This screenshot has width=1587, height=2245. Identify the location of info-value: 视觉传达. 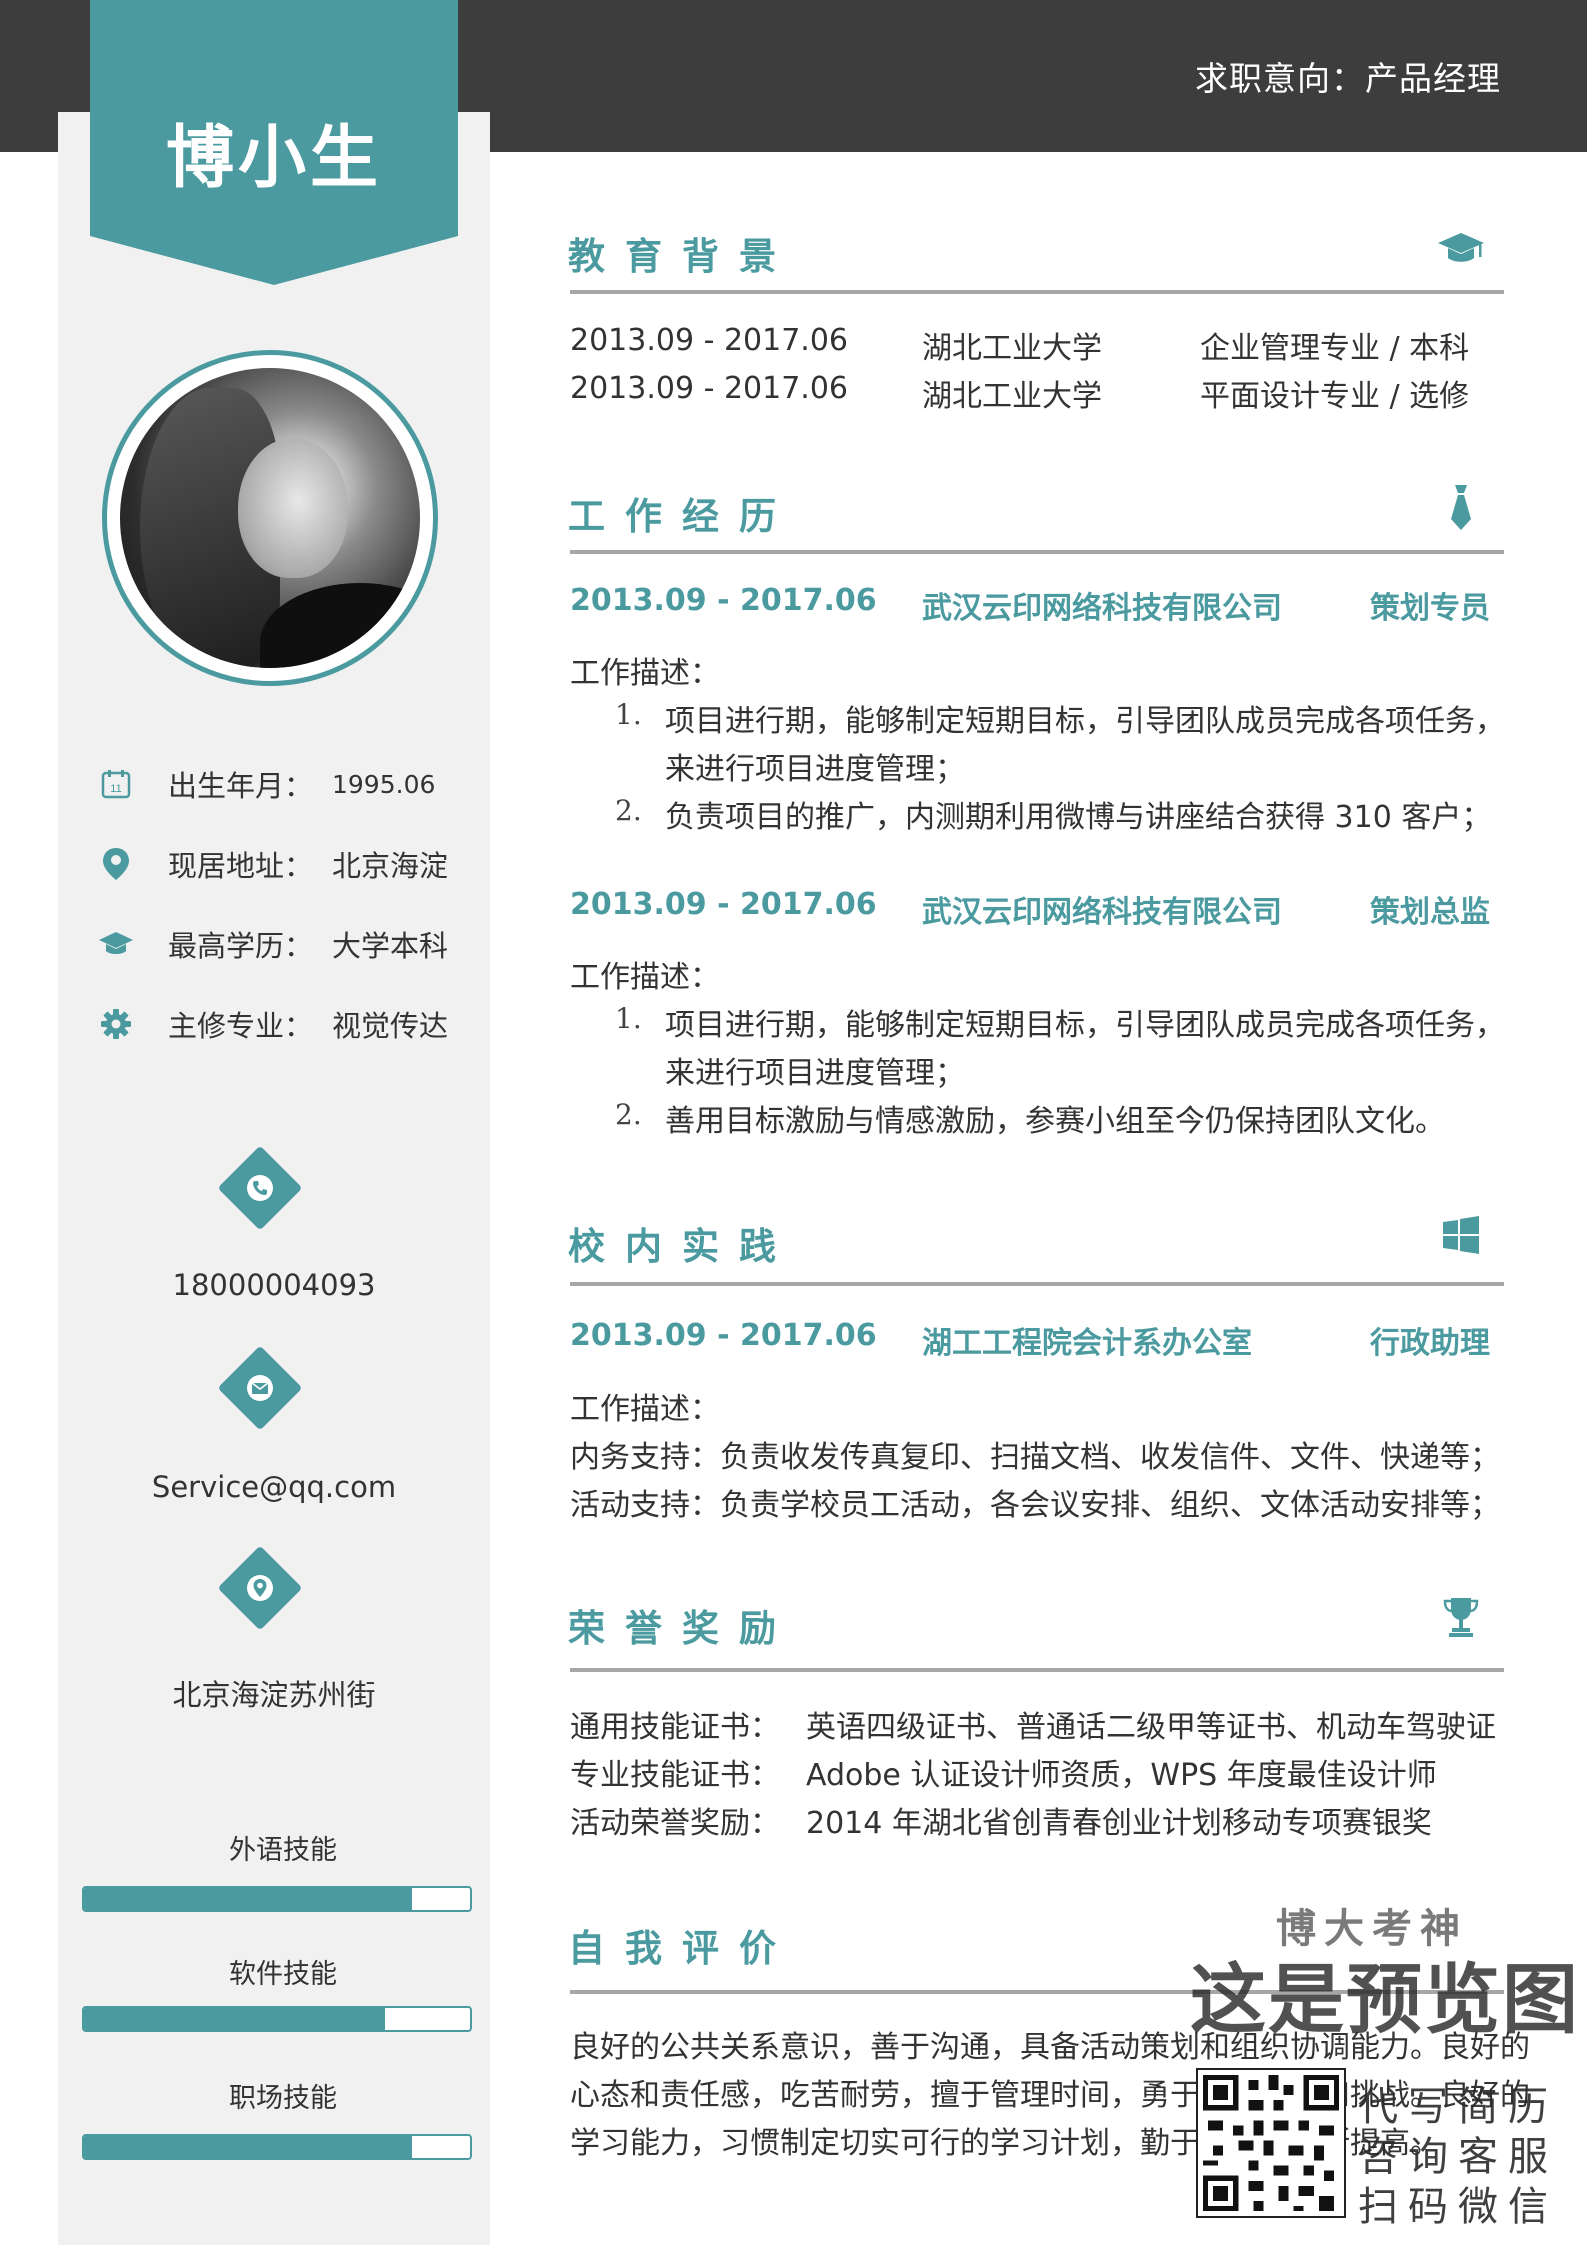
(390, 1026).